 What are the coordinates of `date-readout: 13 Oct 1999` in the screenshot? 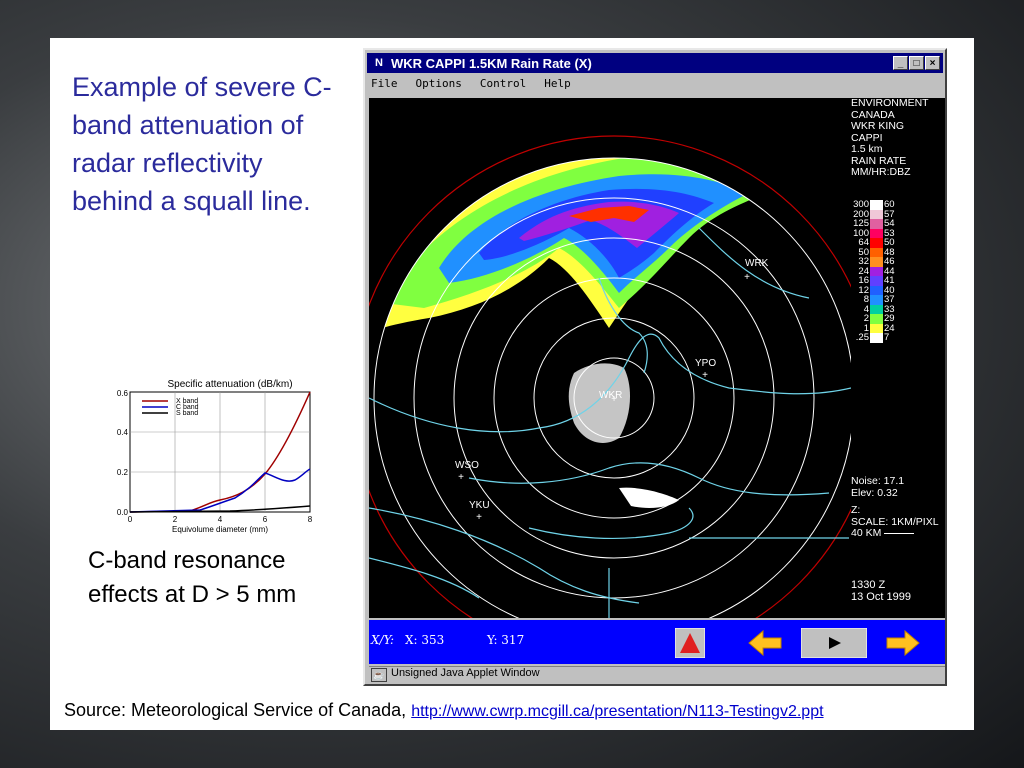 It's located at (881, 596).